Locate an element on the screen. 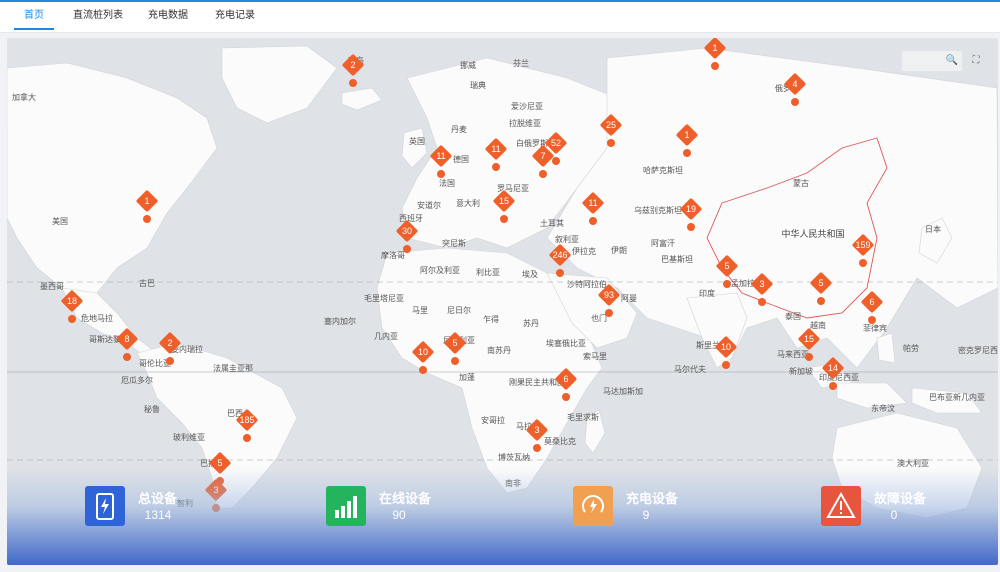 This screenshot has height=572, width=1000. map-marker: 185 is located at coordinates (247, 426).